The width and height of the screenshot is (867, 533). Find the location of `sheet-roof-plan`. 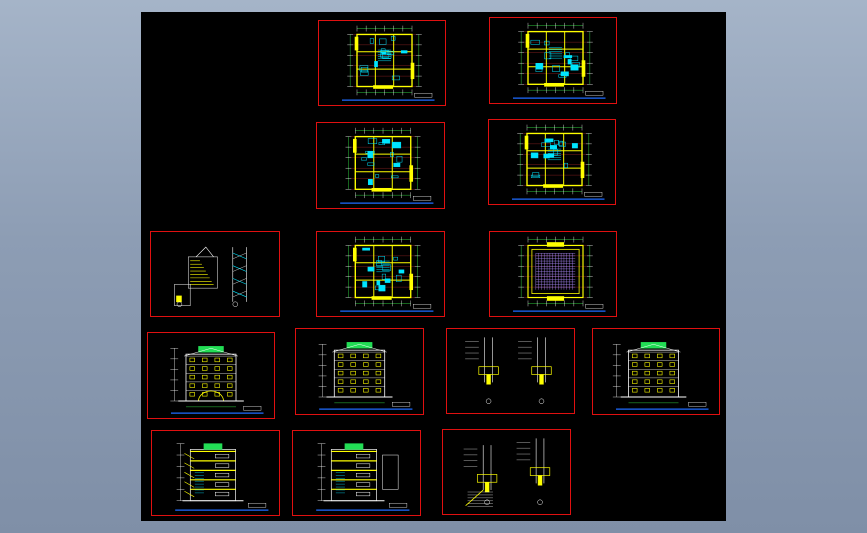

sheet-roof-plan is located at coordinates (553, 274).